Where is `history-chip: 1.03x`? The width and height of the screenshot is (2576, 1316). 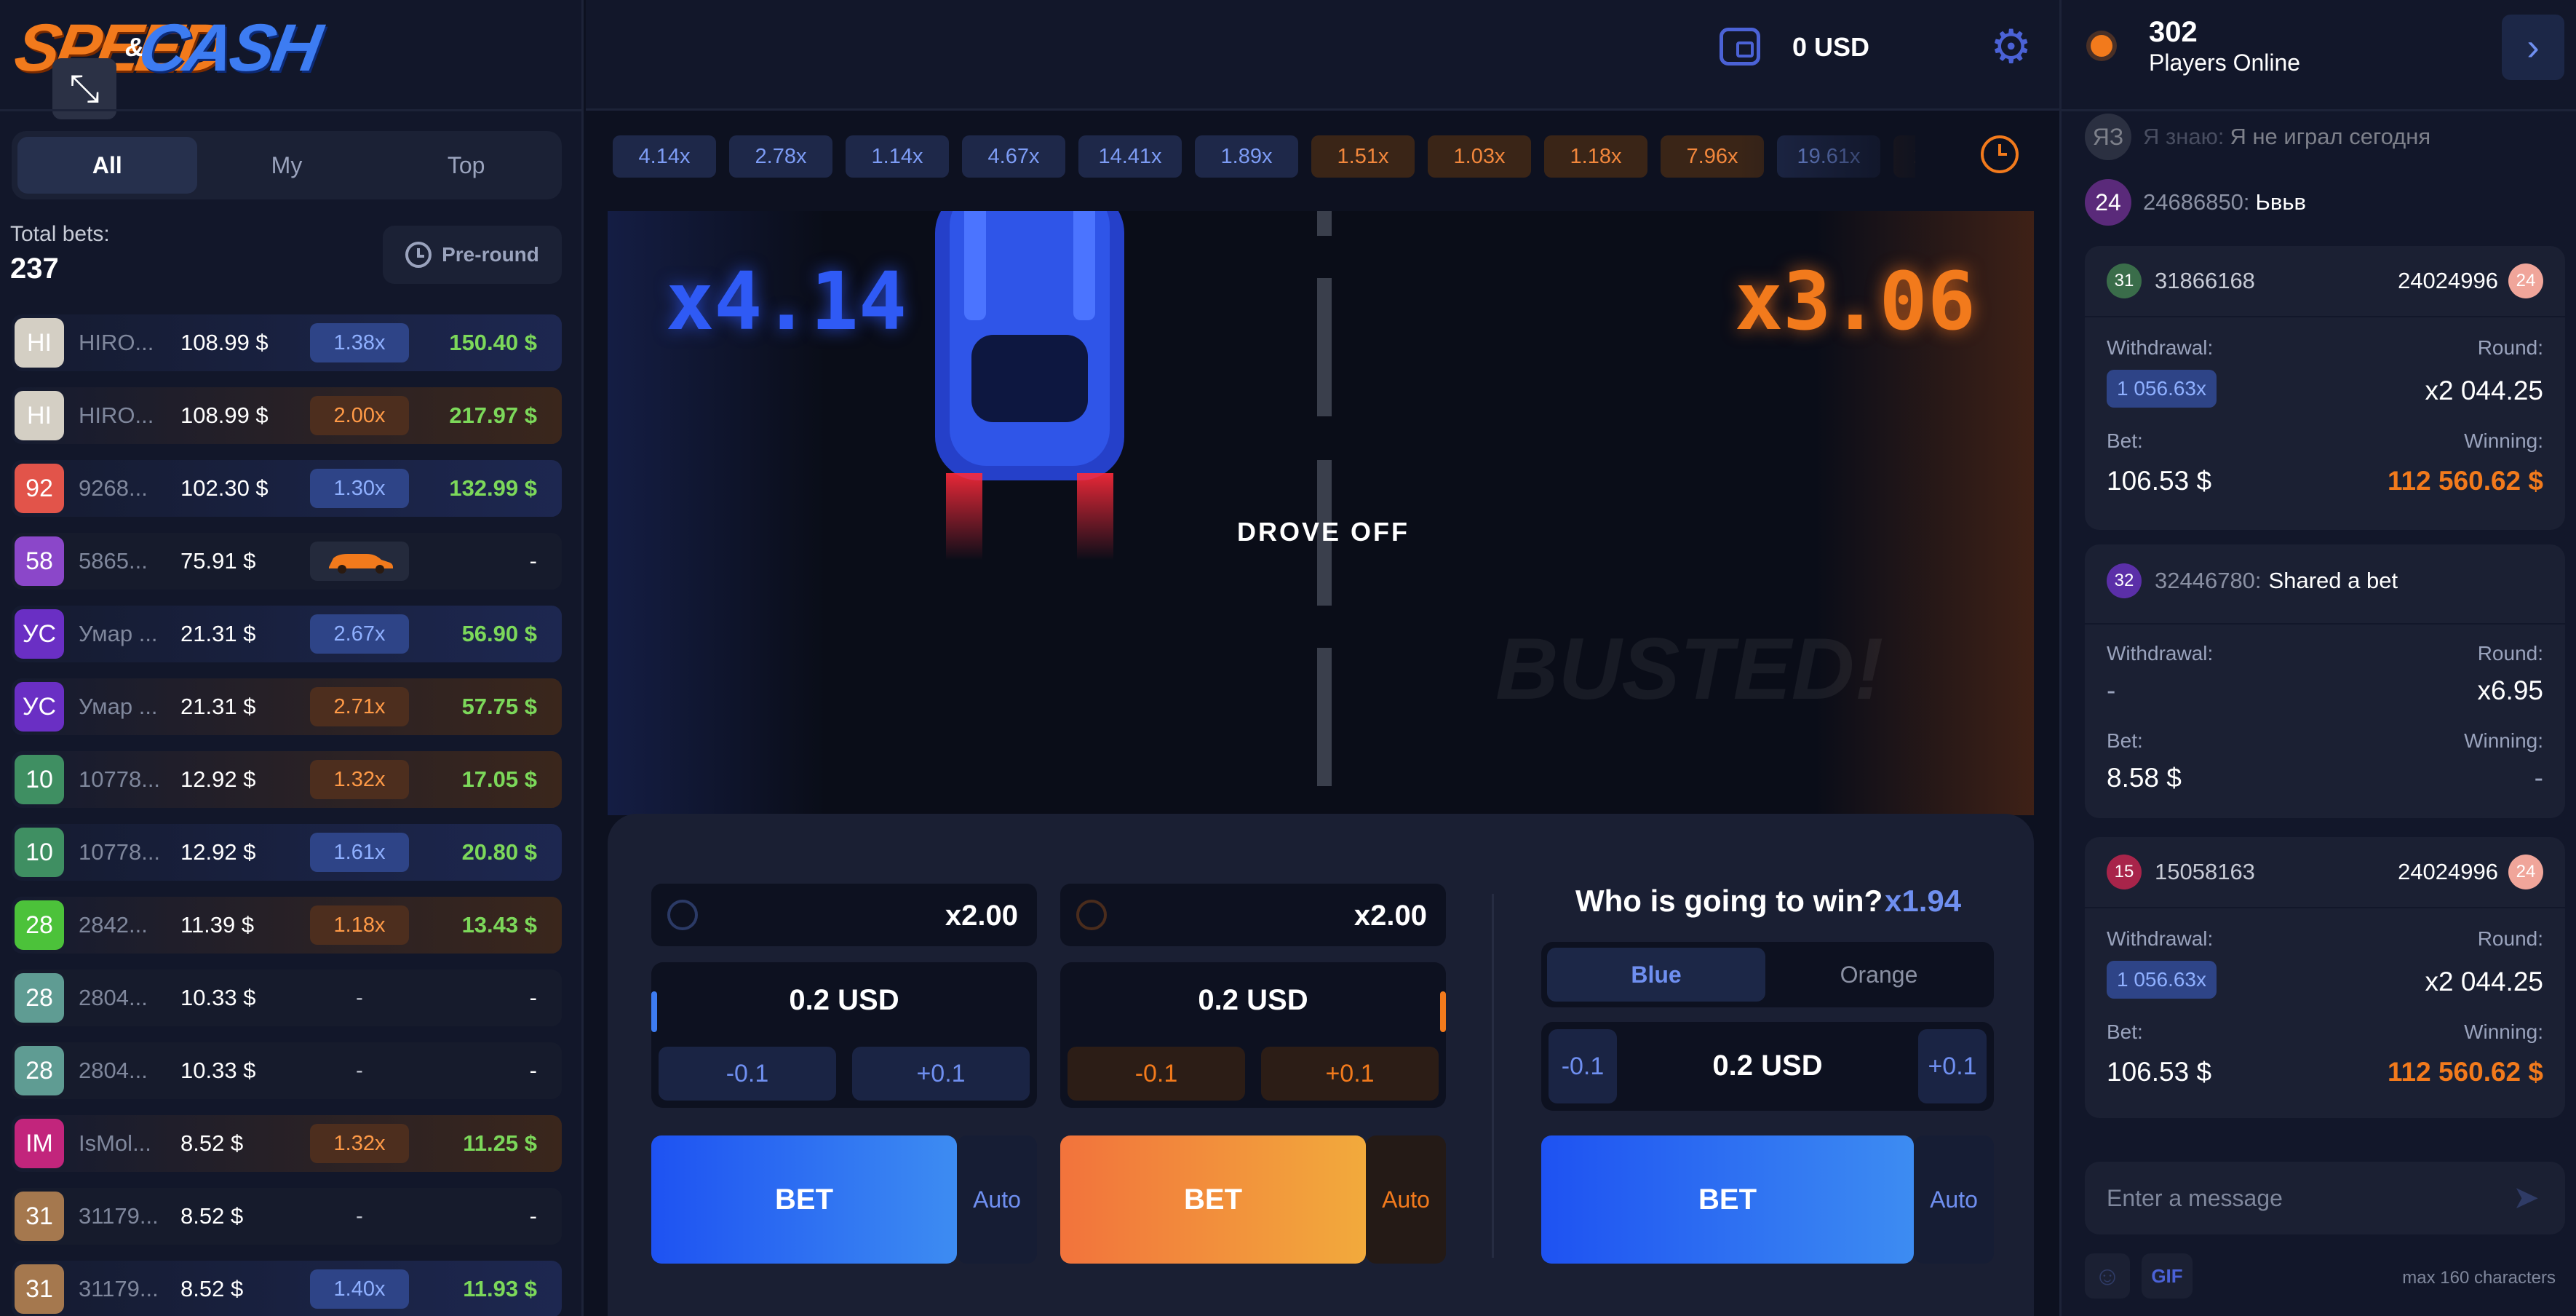
history-chip: 1.03x is located at coordinates (1479, 156).